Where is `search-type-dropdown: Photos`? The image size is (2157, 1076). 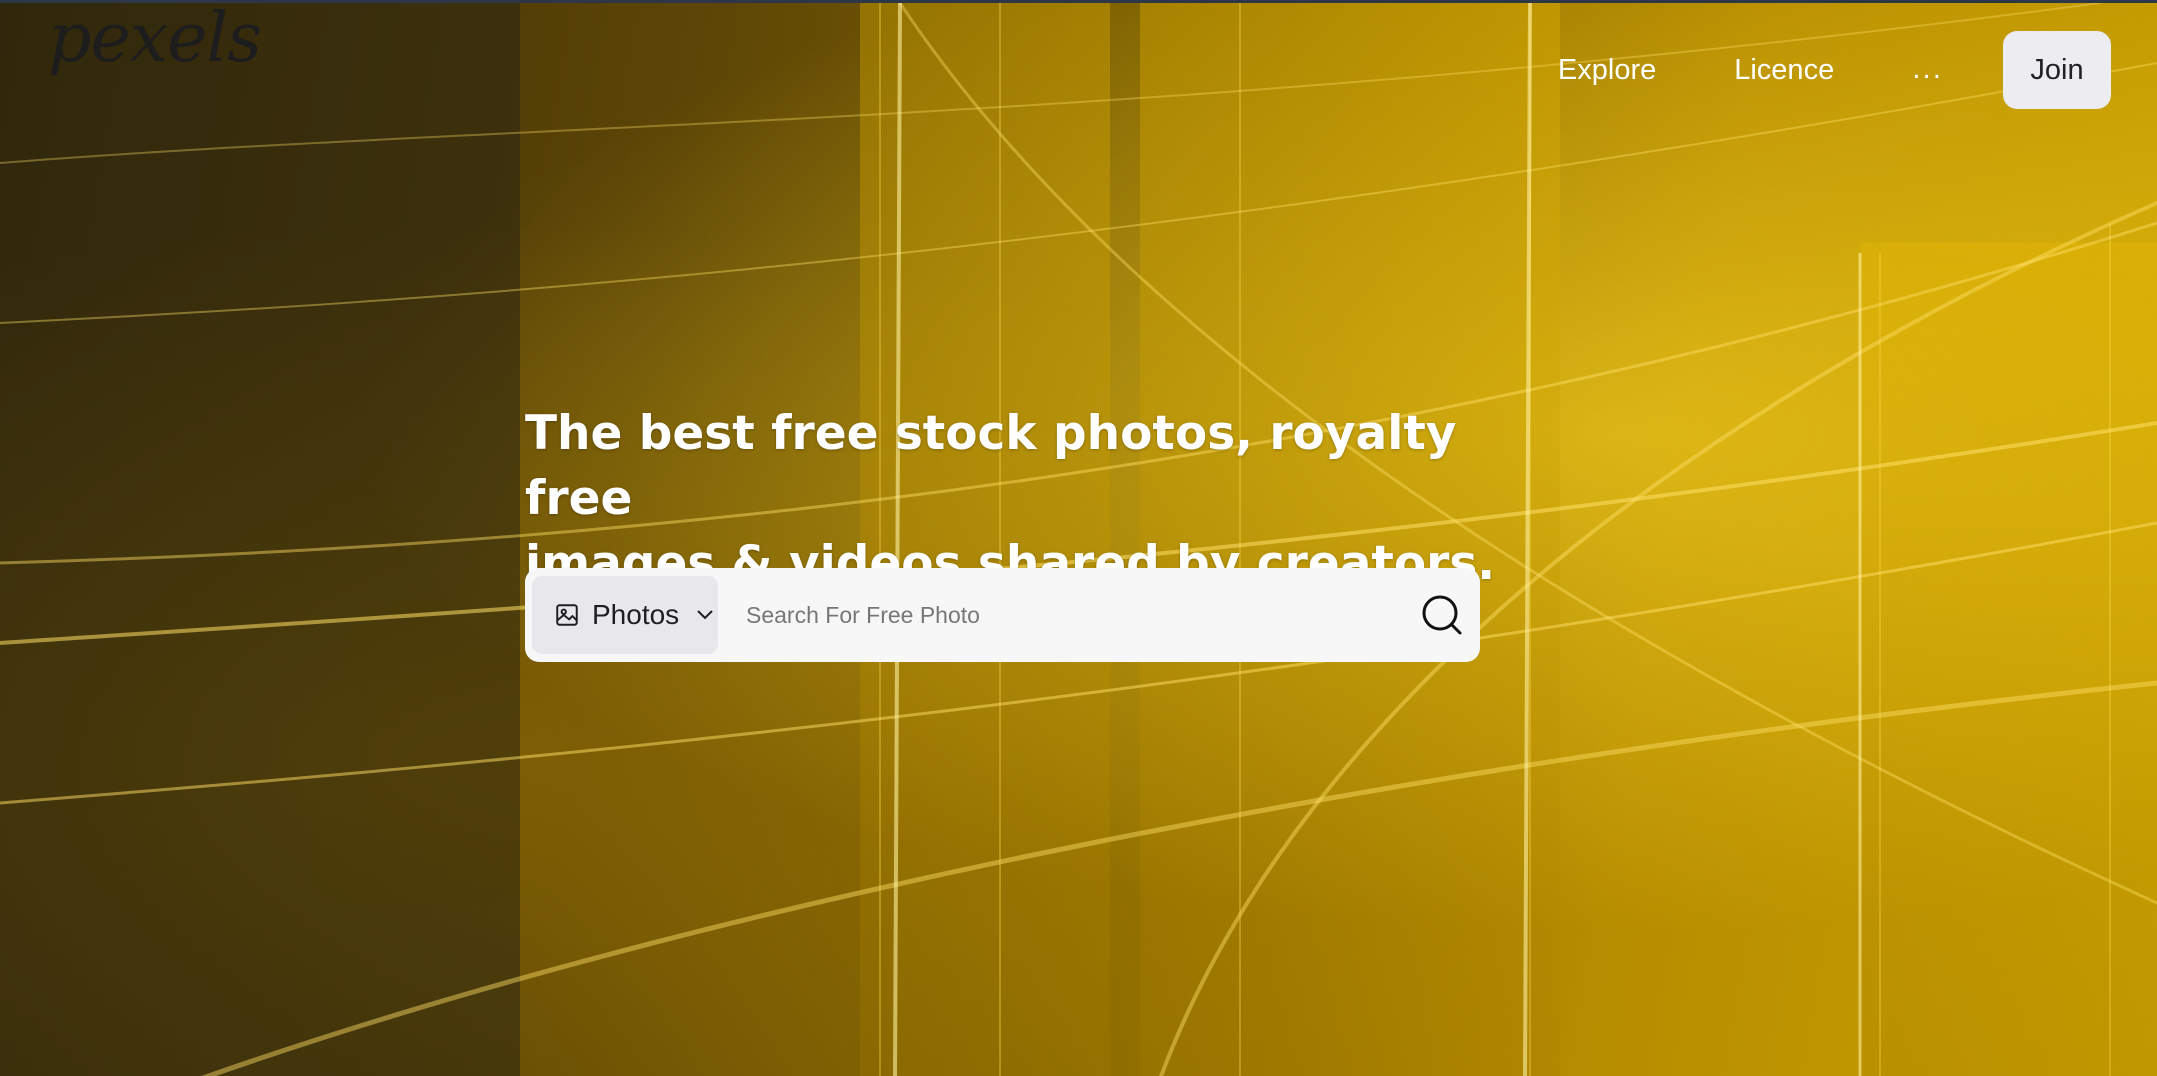 search-type-dropdown: Photos is located at coordinates (625, 615).